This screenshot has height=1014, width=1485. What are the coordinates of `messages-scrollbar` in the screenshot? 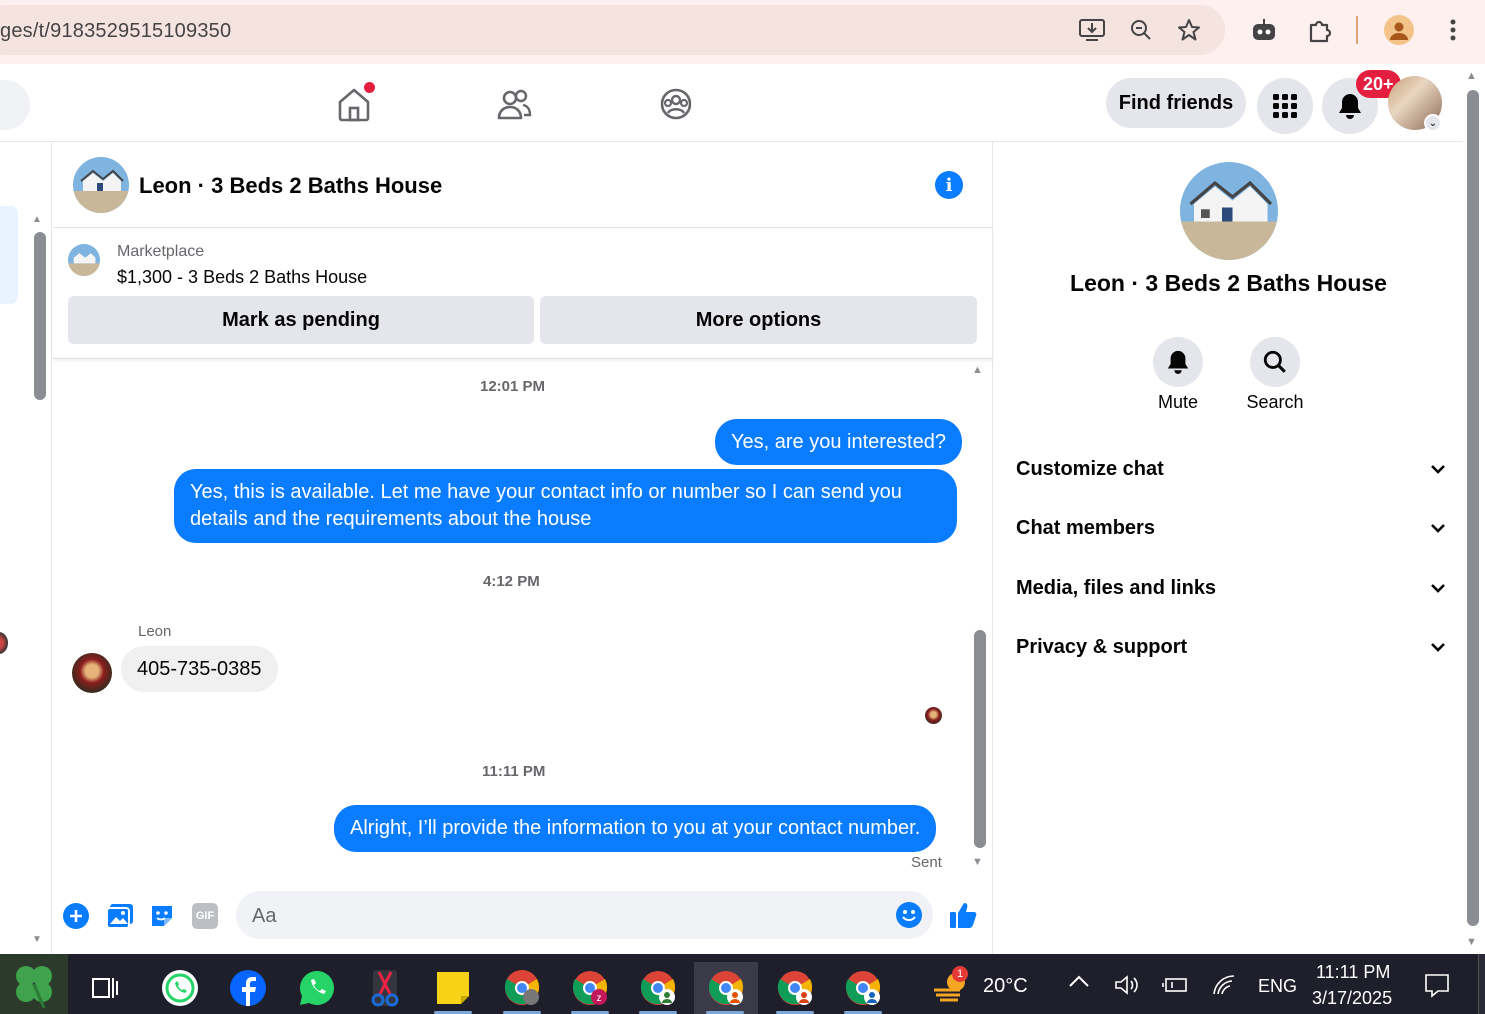 It's located at (980, 739).